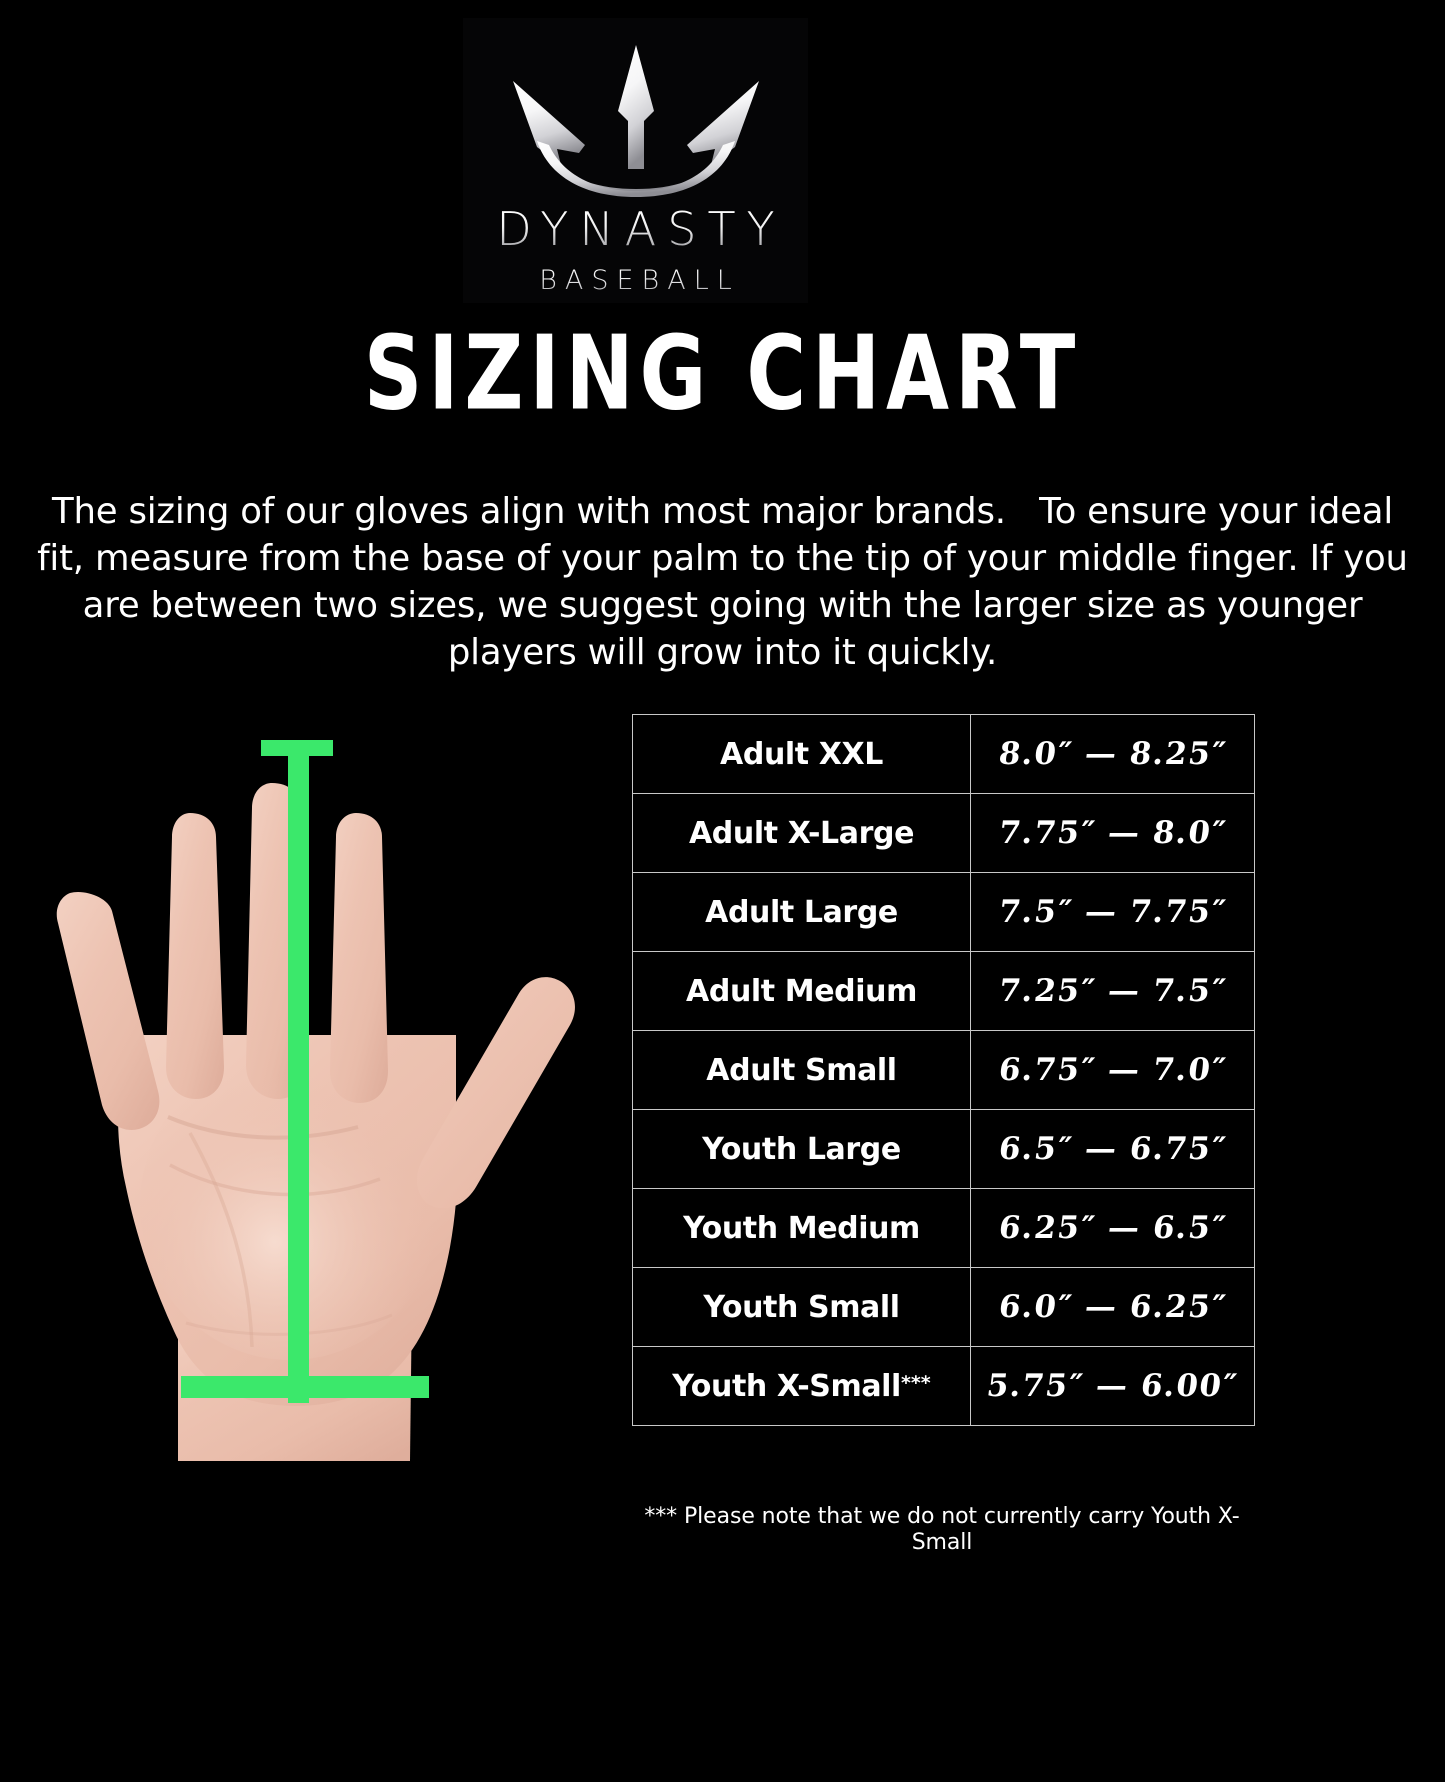 The height and width of the screenshot is (1782, 1445). I want to click on size-label: Adult Medium, so click(801, 991).